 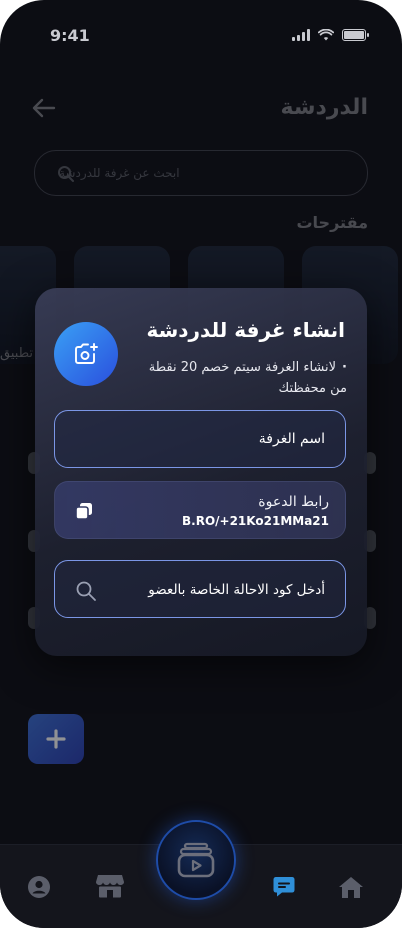 What do you see at coordinates (110, 886) in the screenshot?
I see `store-icon` at bounding box center [110, 886].